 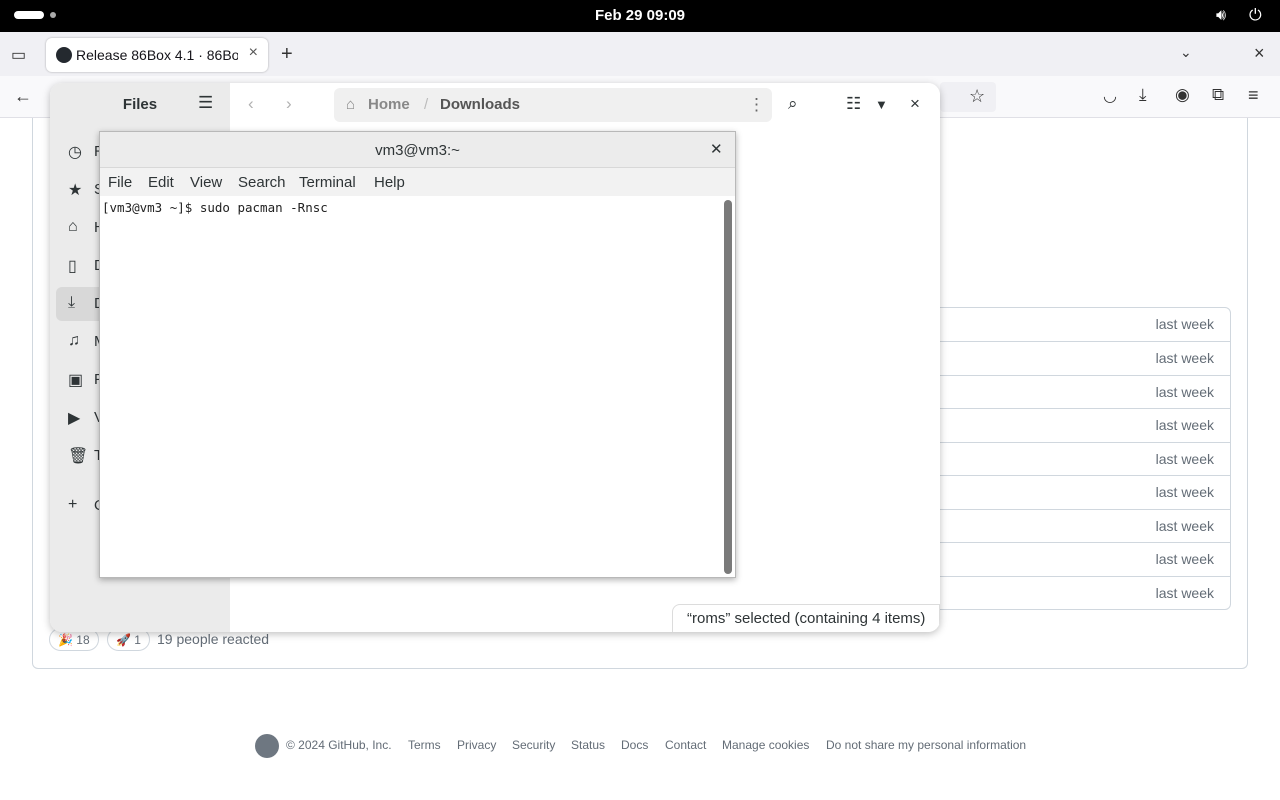 I want to click on footer-link-docs: Docs, so click(x=634, y=745).